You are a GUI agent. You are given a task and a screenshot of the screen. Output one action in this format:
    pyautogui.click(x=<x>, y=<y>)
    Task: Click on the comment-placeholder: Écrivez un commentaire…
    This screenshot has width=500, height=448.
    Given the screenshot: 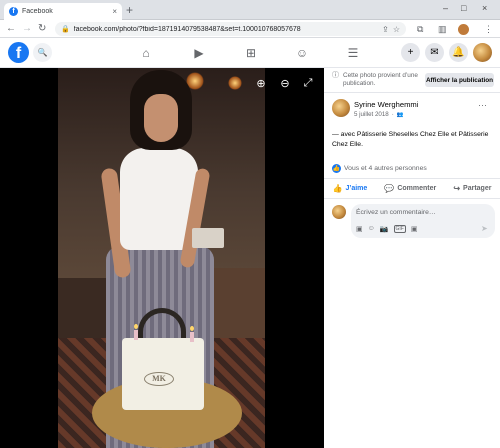 What is the action you would take?
    pyautogui.click(x=396, y=212)
    